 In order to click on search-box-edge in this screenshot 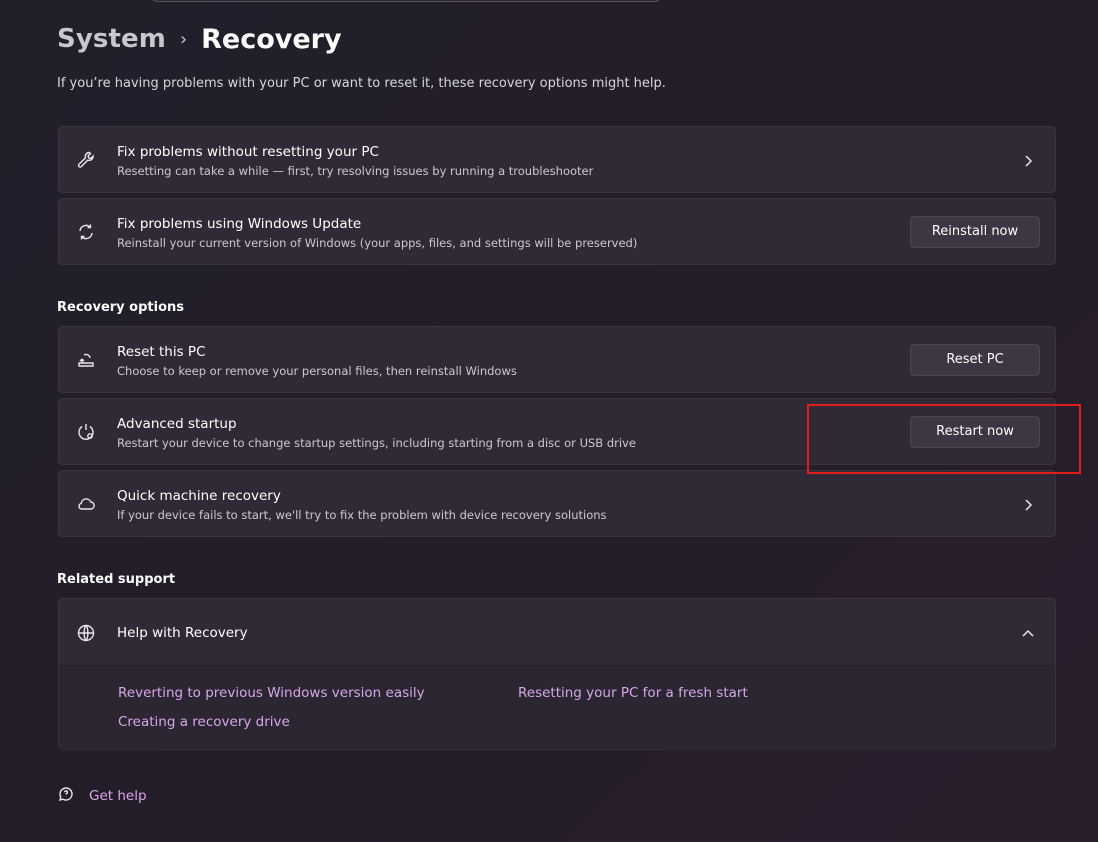, I will do `click(406, 1)`.